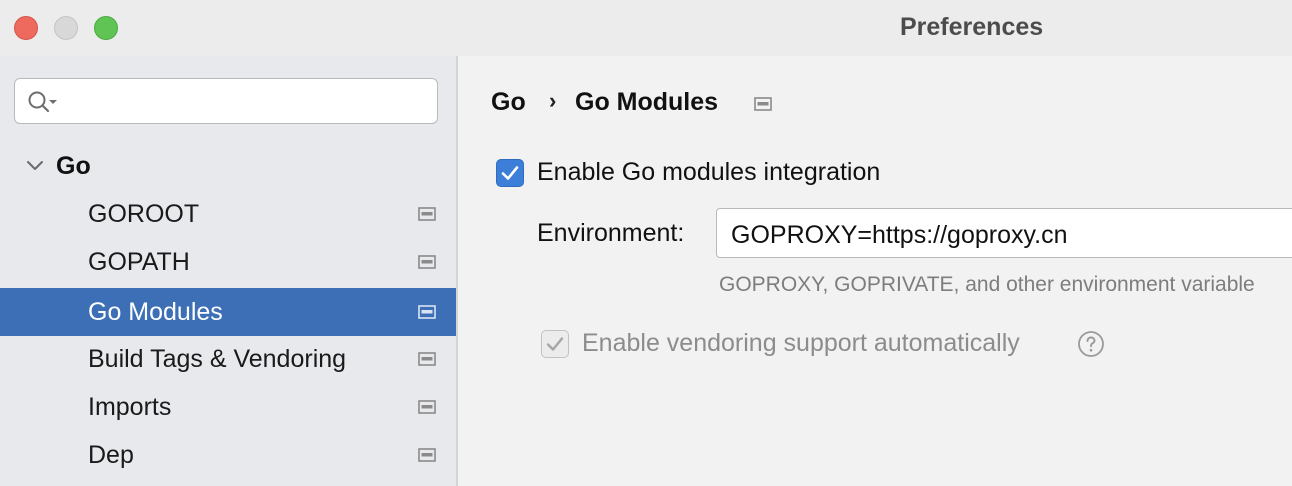  What do you see at coordinates (611, 233) in the screenshot?
I see `environment-label: Environment:` at bounding box center [611, 233].